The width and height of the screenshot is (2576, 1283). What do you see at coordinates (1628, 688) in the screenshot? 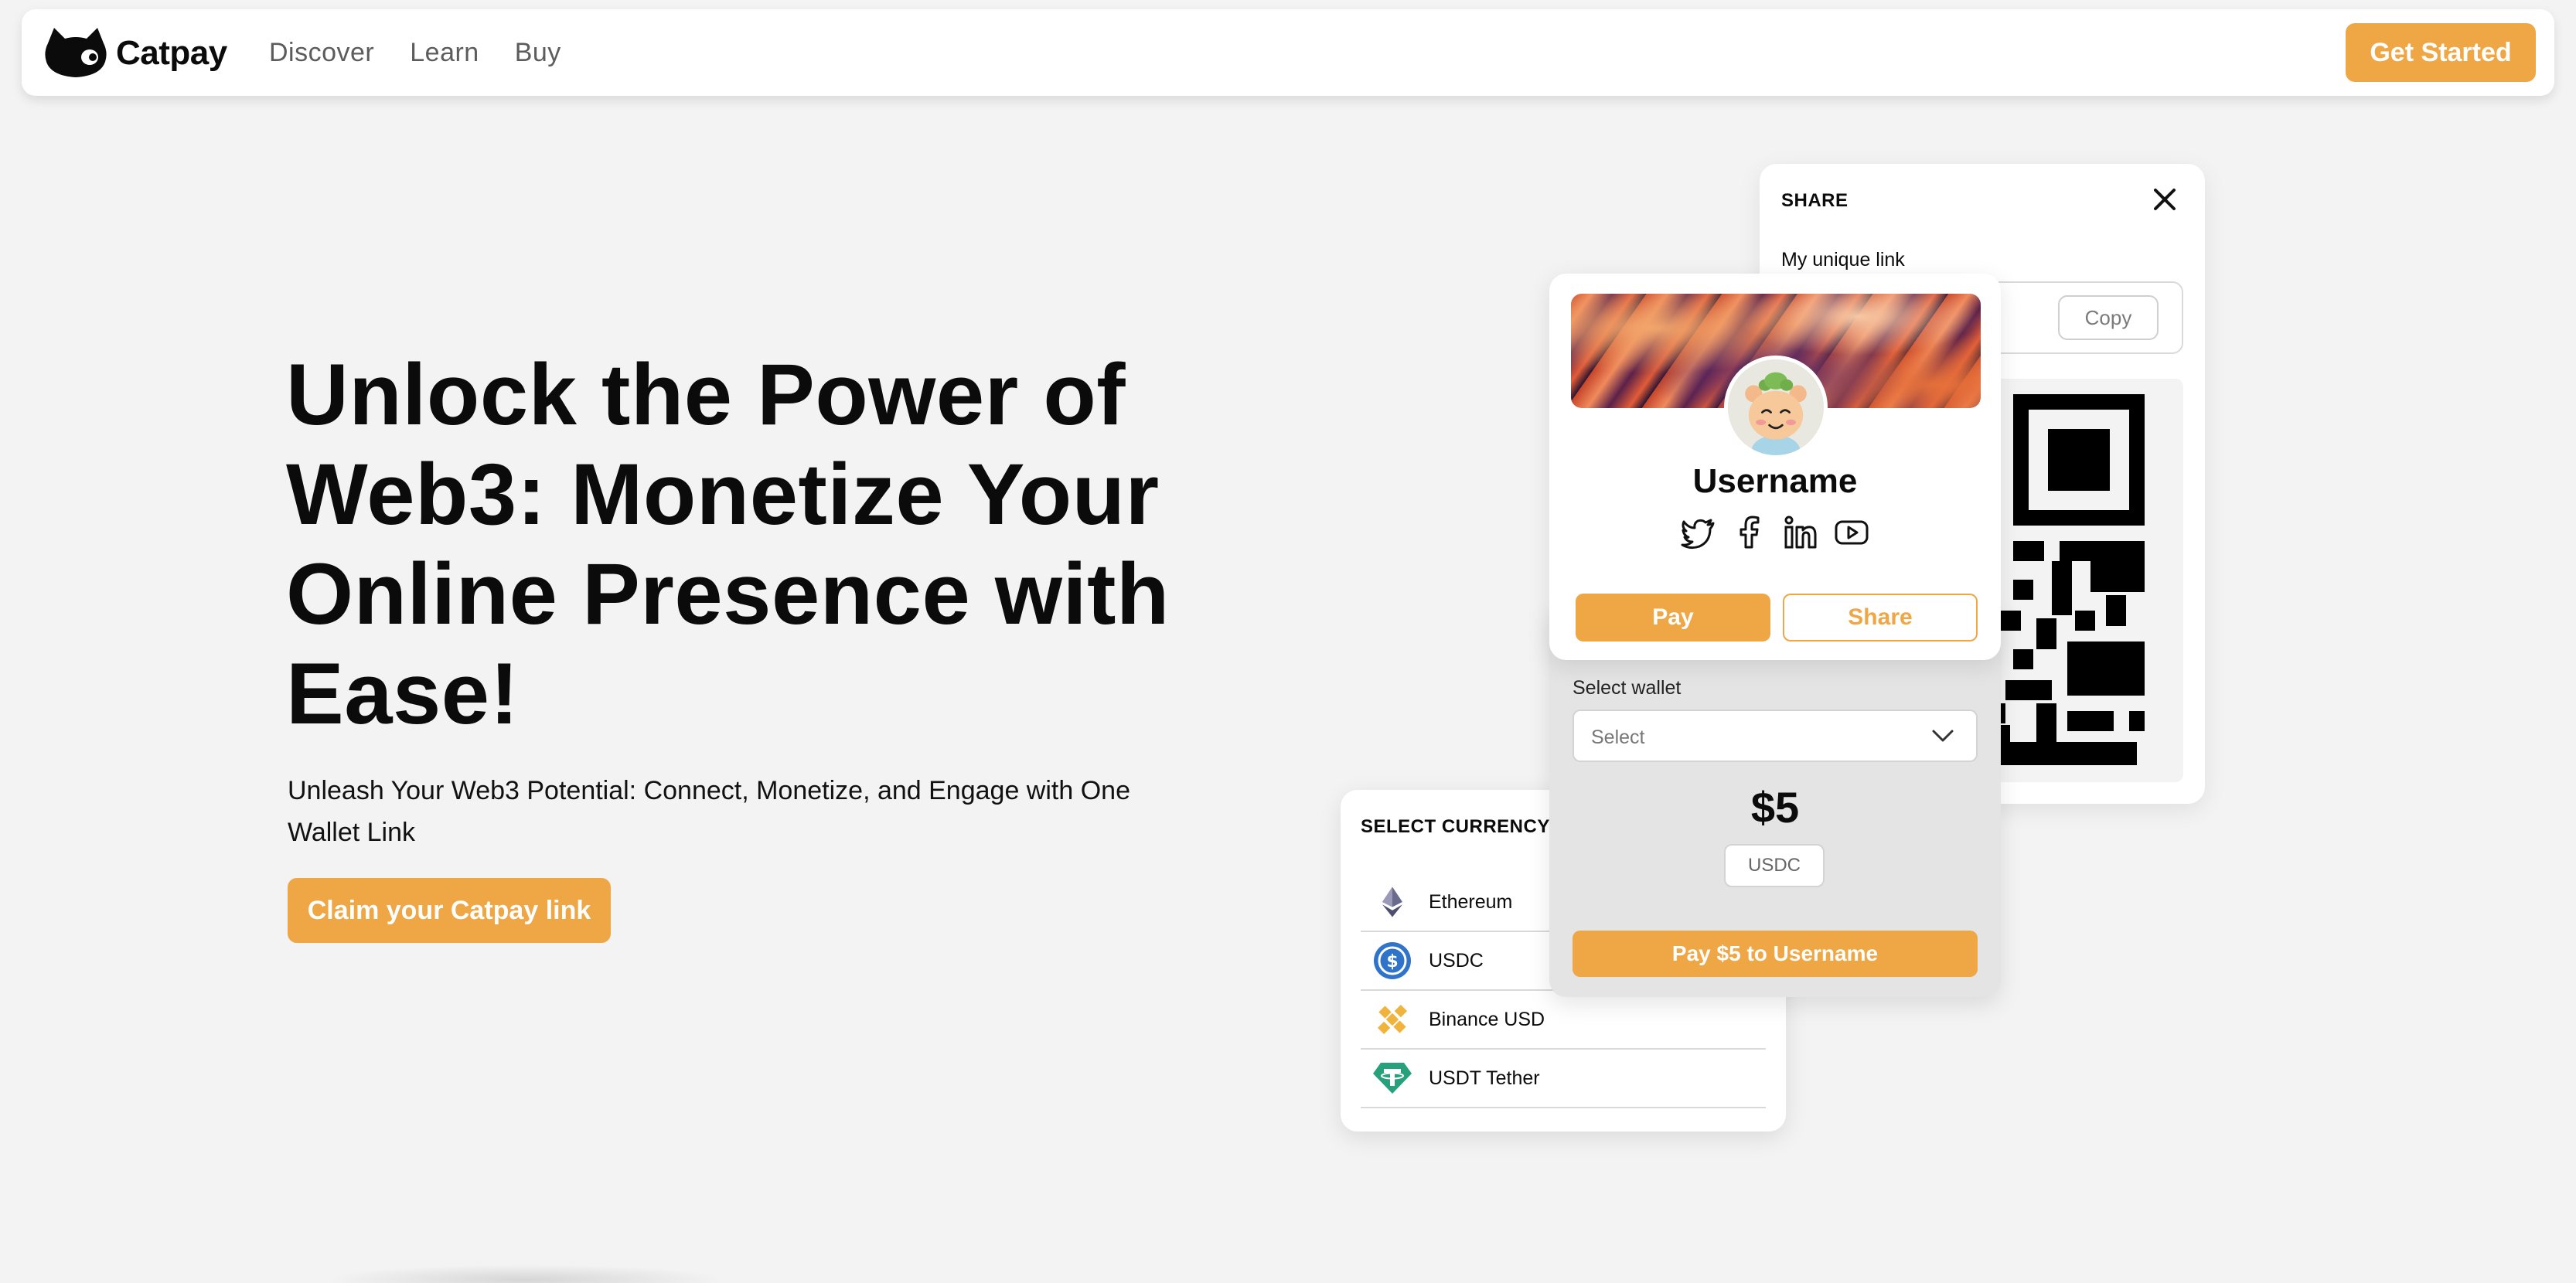
I see `select-wallet-label: Select wallet` at bounding box center [1628, 688].